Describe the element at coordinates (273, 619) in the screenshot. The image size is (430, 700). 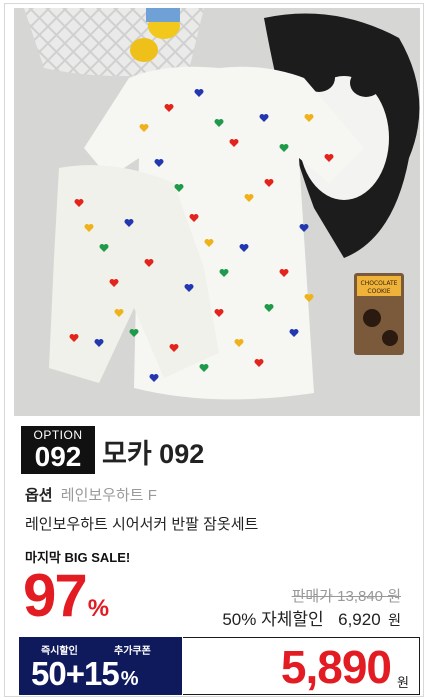
I see `discount-label: 50% 자체할인` at that location.